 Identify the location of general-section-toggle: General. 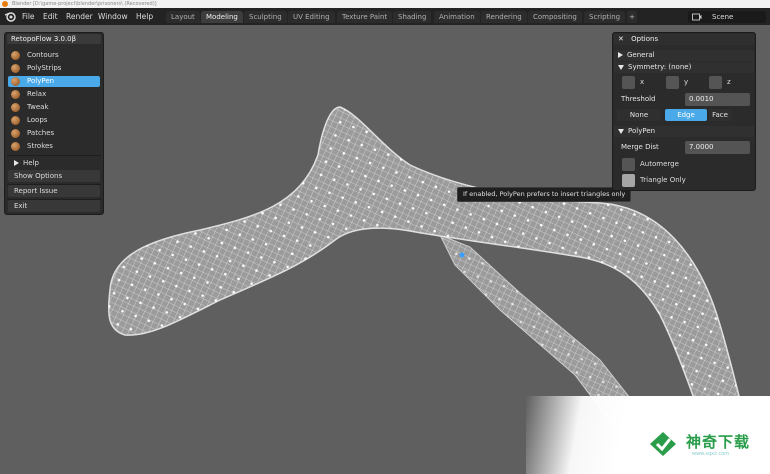
(684, 55).